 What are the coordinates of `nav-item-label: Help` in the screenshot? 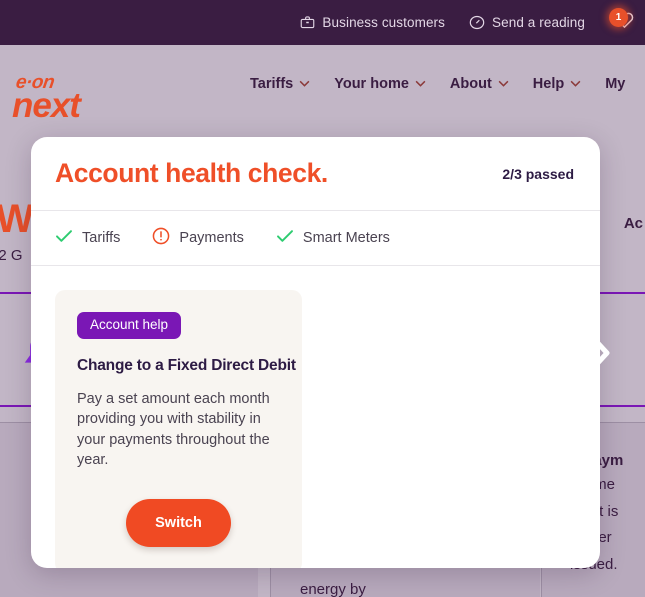 It's located at (548, 83).